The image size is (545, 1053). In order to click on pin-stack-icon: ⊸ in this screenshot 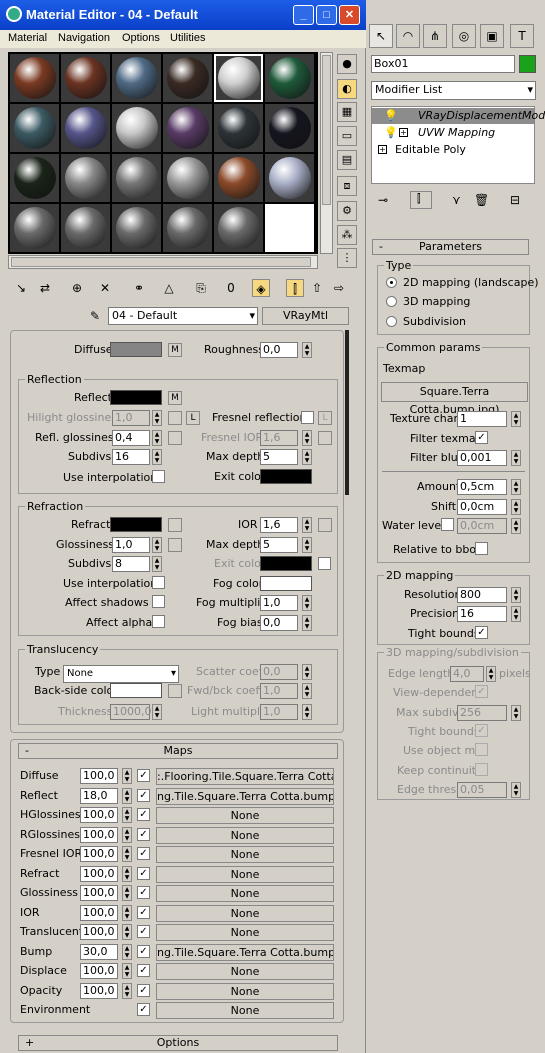, I will do `click(383, 200)`.